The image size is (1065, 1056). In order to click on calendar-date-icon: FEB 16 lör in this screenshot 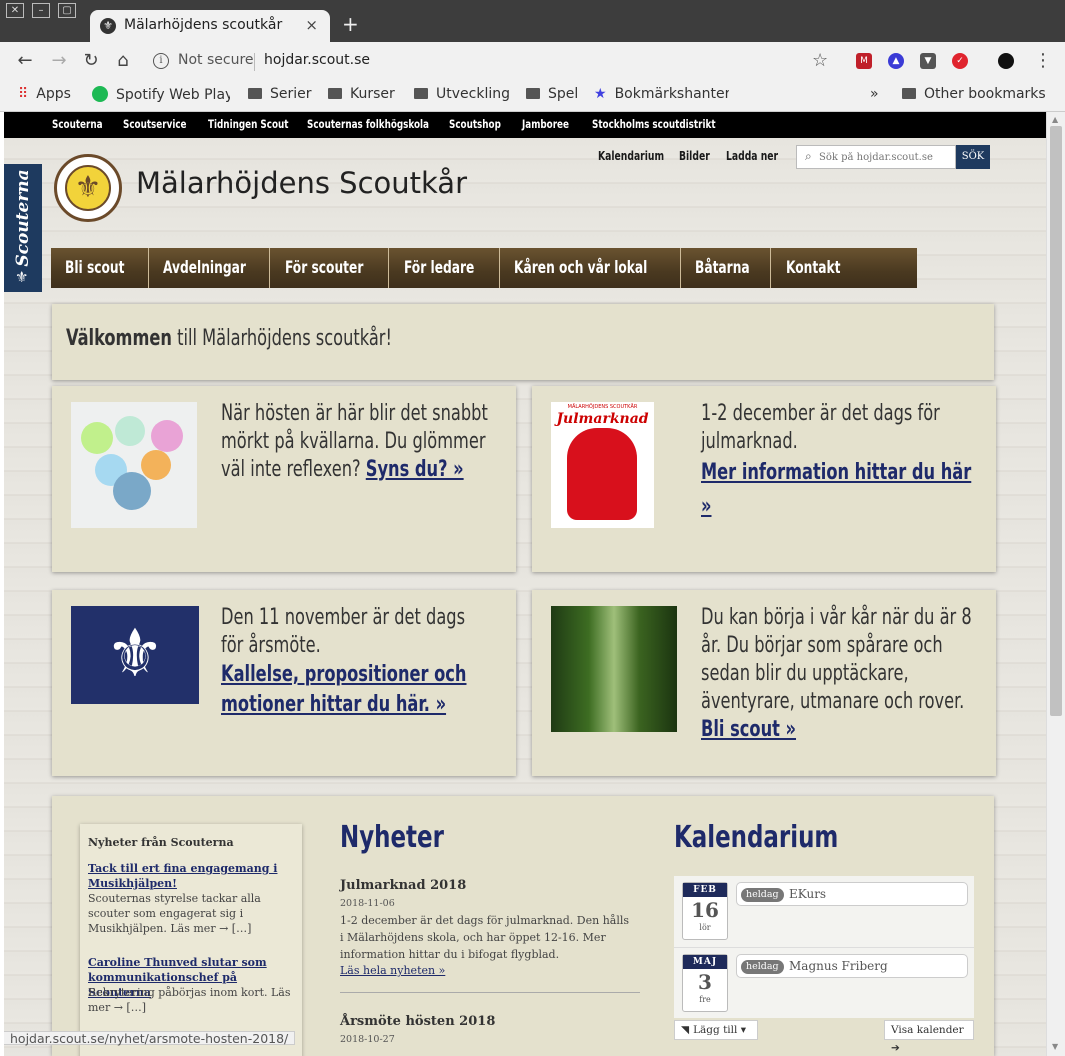, I will do `click(705, 911)`.